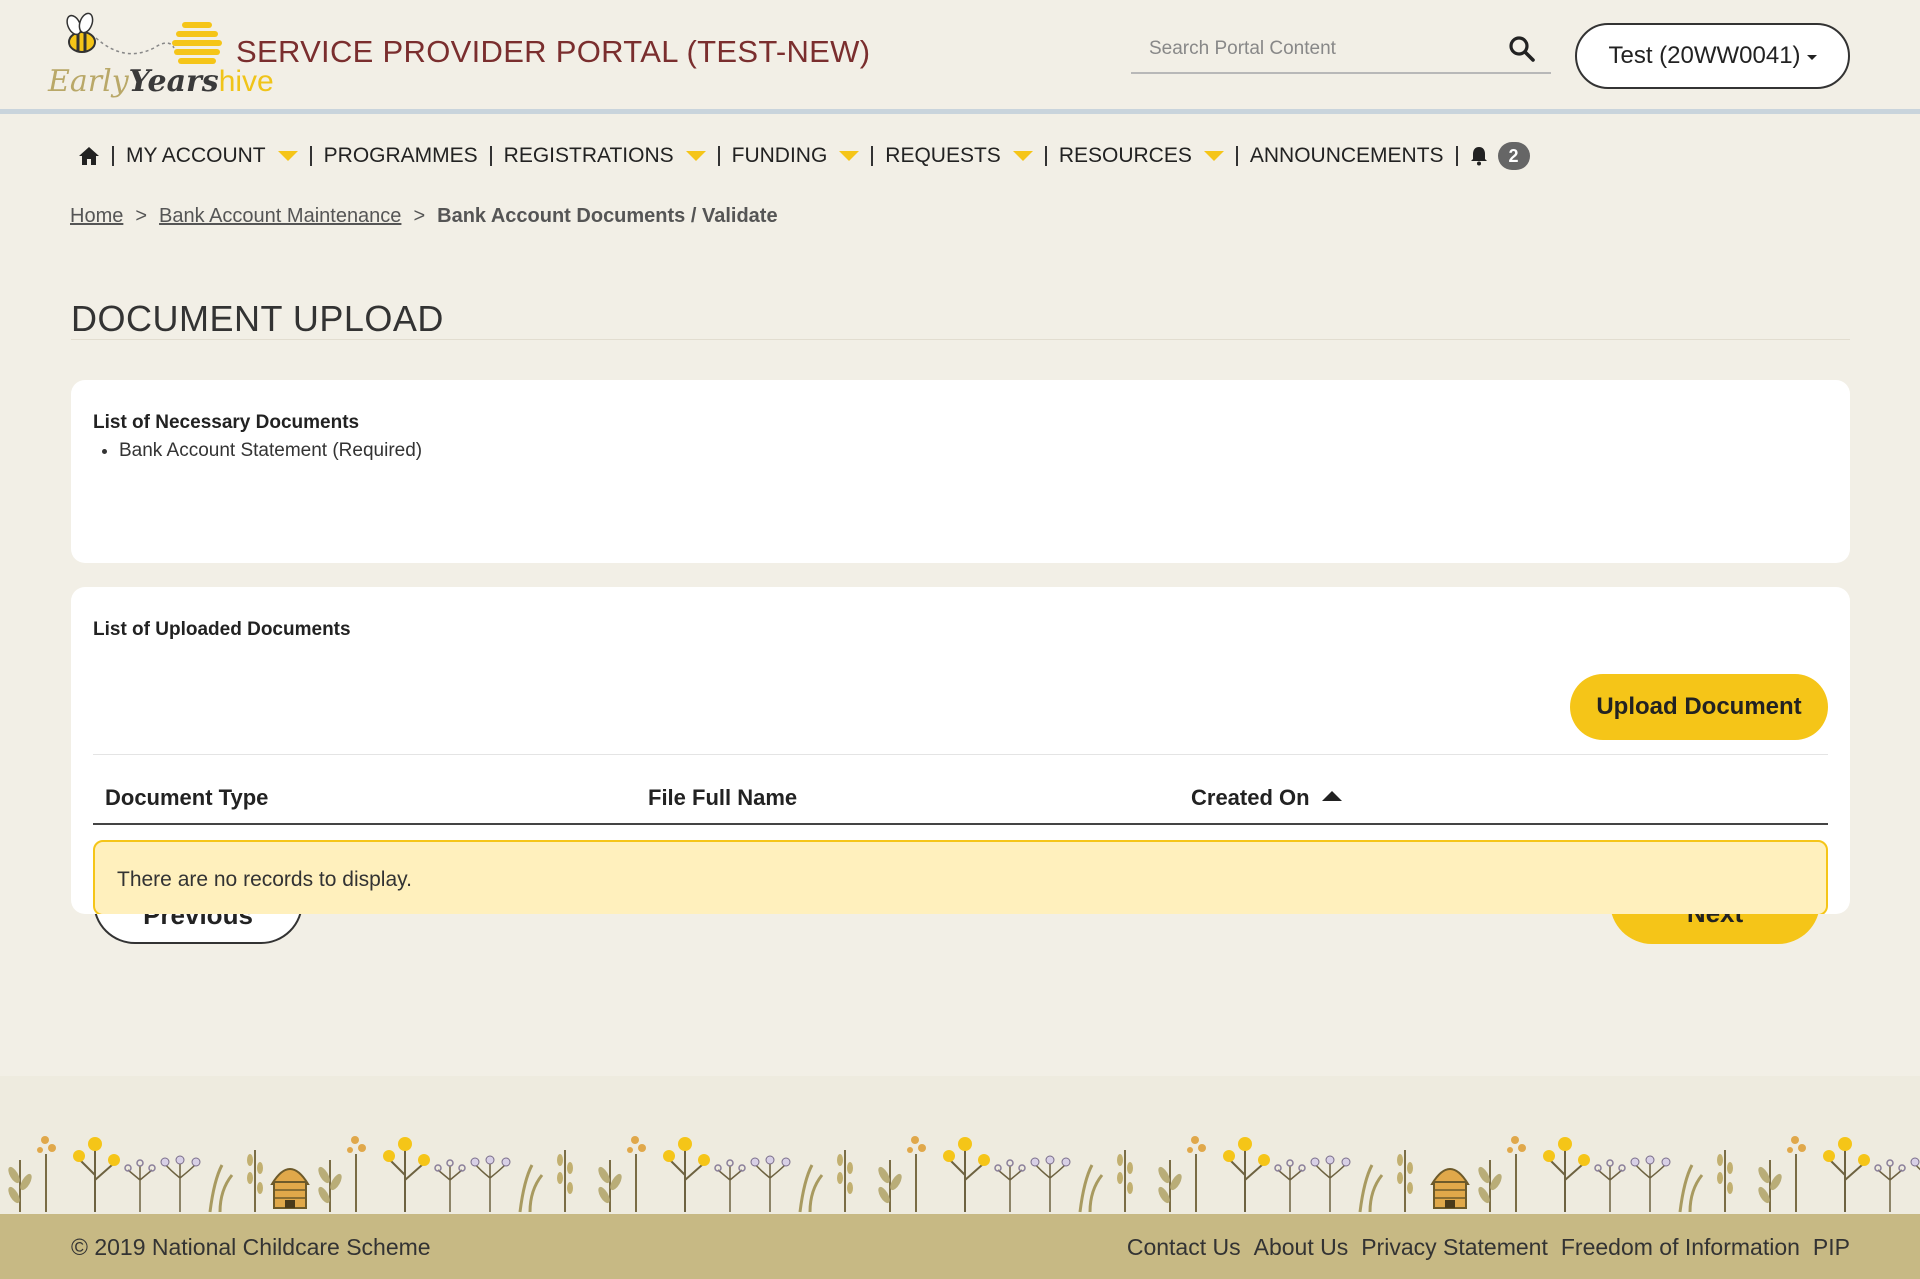 This screenshot has height=1279, width=1920. What do you see at coordinates (553, 51) in the screenshot?
I see `portal-title: SERVICE PROVIDER PORTAL (TEST-NEW)` at bounding box center [553, 51].